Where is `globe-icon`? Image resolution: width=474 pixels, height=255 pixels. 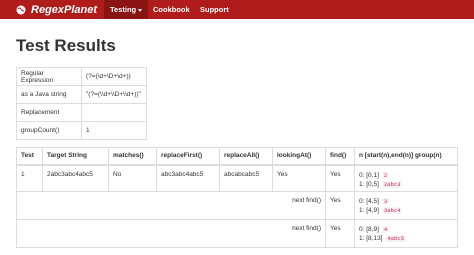
globe-icon is located at coordinates (21, 9).